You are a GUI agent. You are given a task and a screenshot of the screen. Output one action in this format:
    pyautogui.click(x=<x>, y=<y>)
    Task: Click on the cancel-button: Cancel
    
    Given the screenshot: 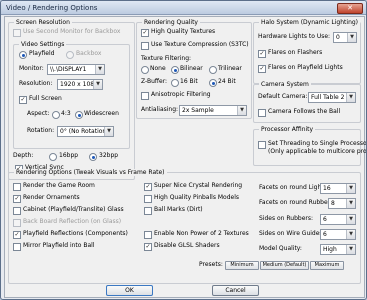 What is the action you would take?
    pyautogui.click(x=235, y=290)
    